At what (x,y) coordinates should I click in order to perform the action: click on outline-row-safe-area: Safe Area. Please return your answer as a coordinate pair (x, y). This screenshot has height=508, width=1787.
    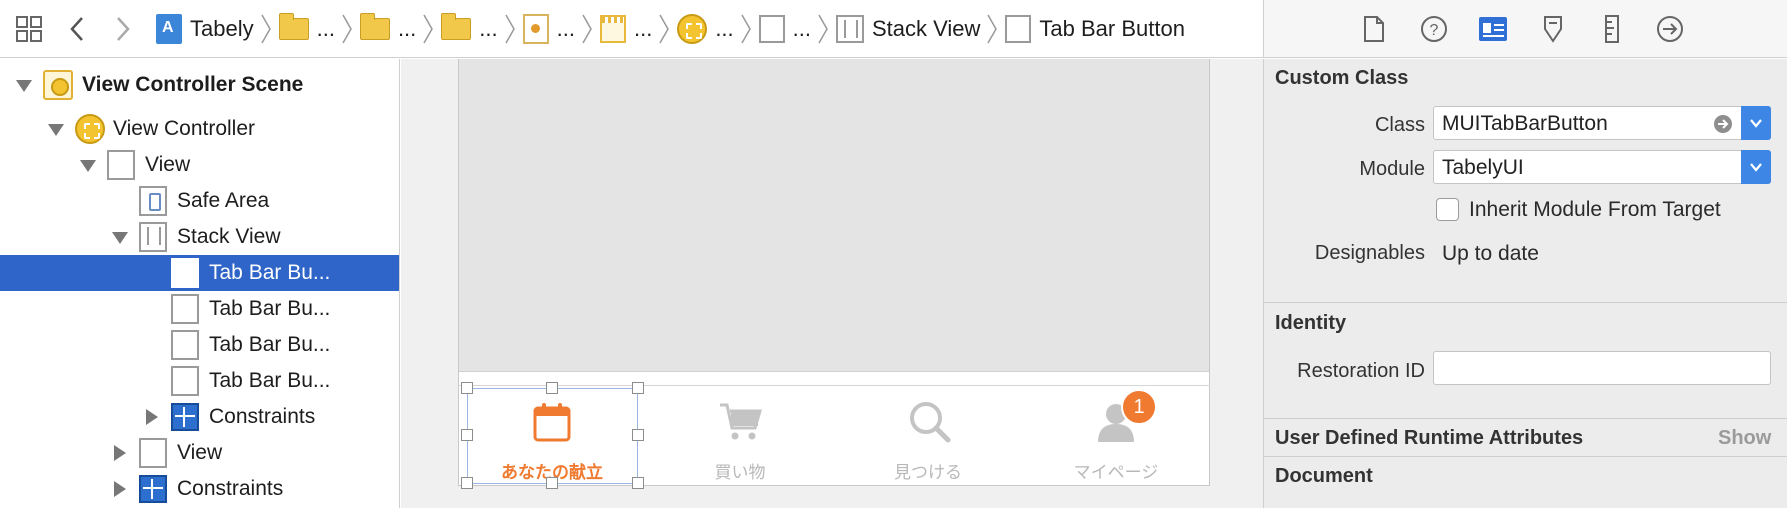
    Looking at the image, I should click on (199, 201).